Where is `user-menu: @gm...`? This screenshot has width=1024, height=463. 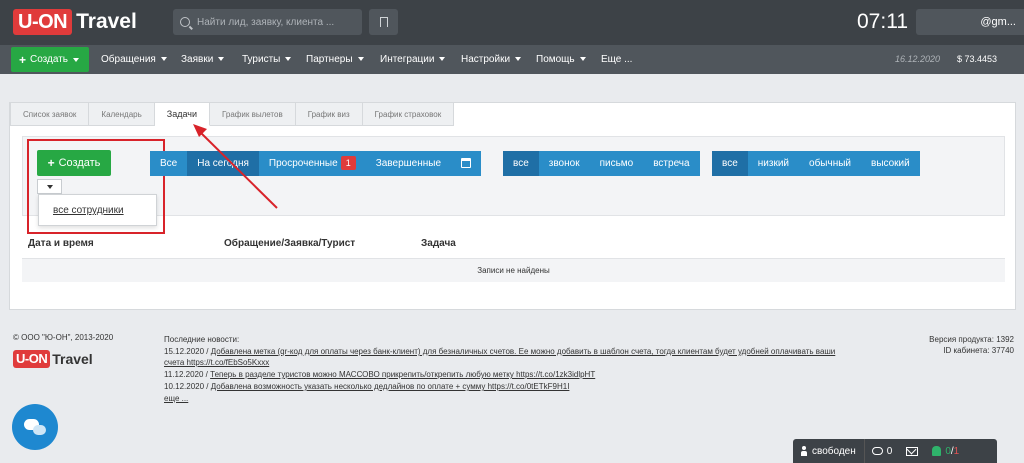 user-menu: @gm... is located at coordinates (970, 22).